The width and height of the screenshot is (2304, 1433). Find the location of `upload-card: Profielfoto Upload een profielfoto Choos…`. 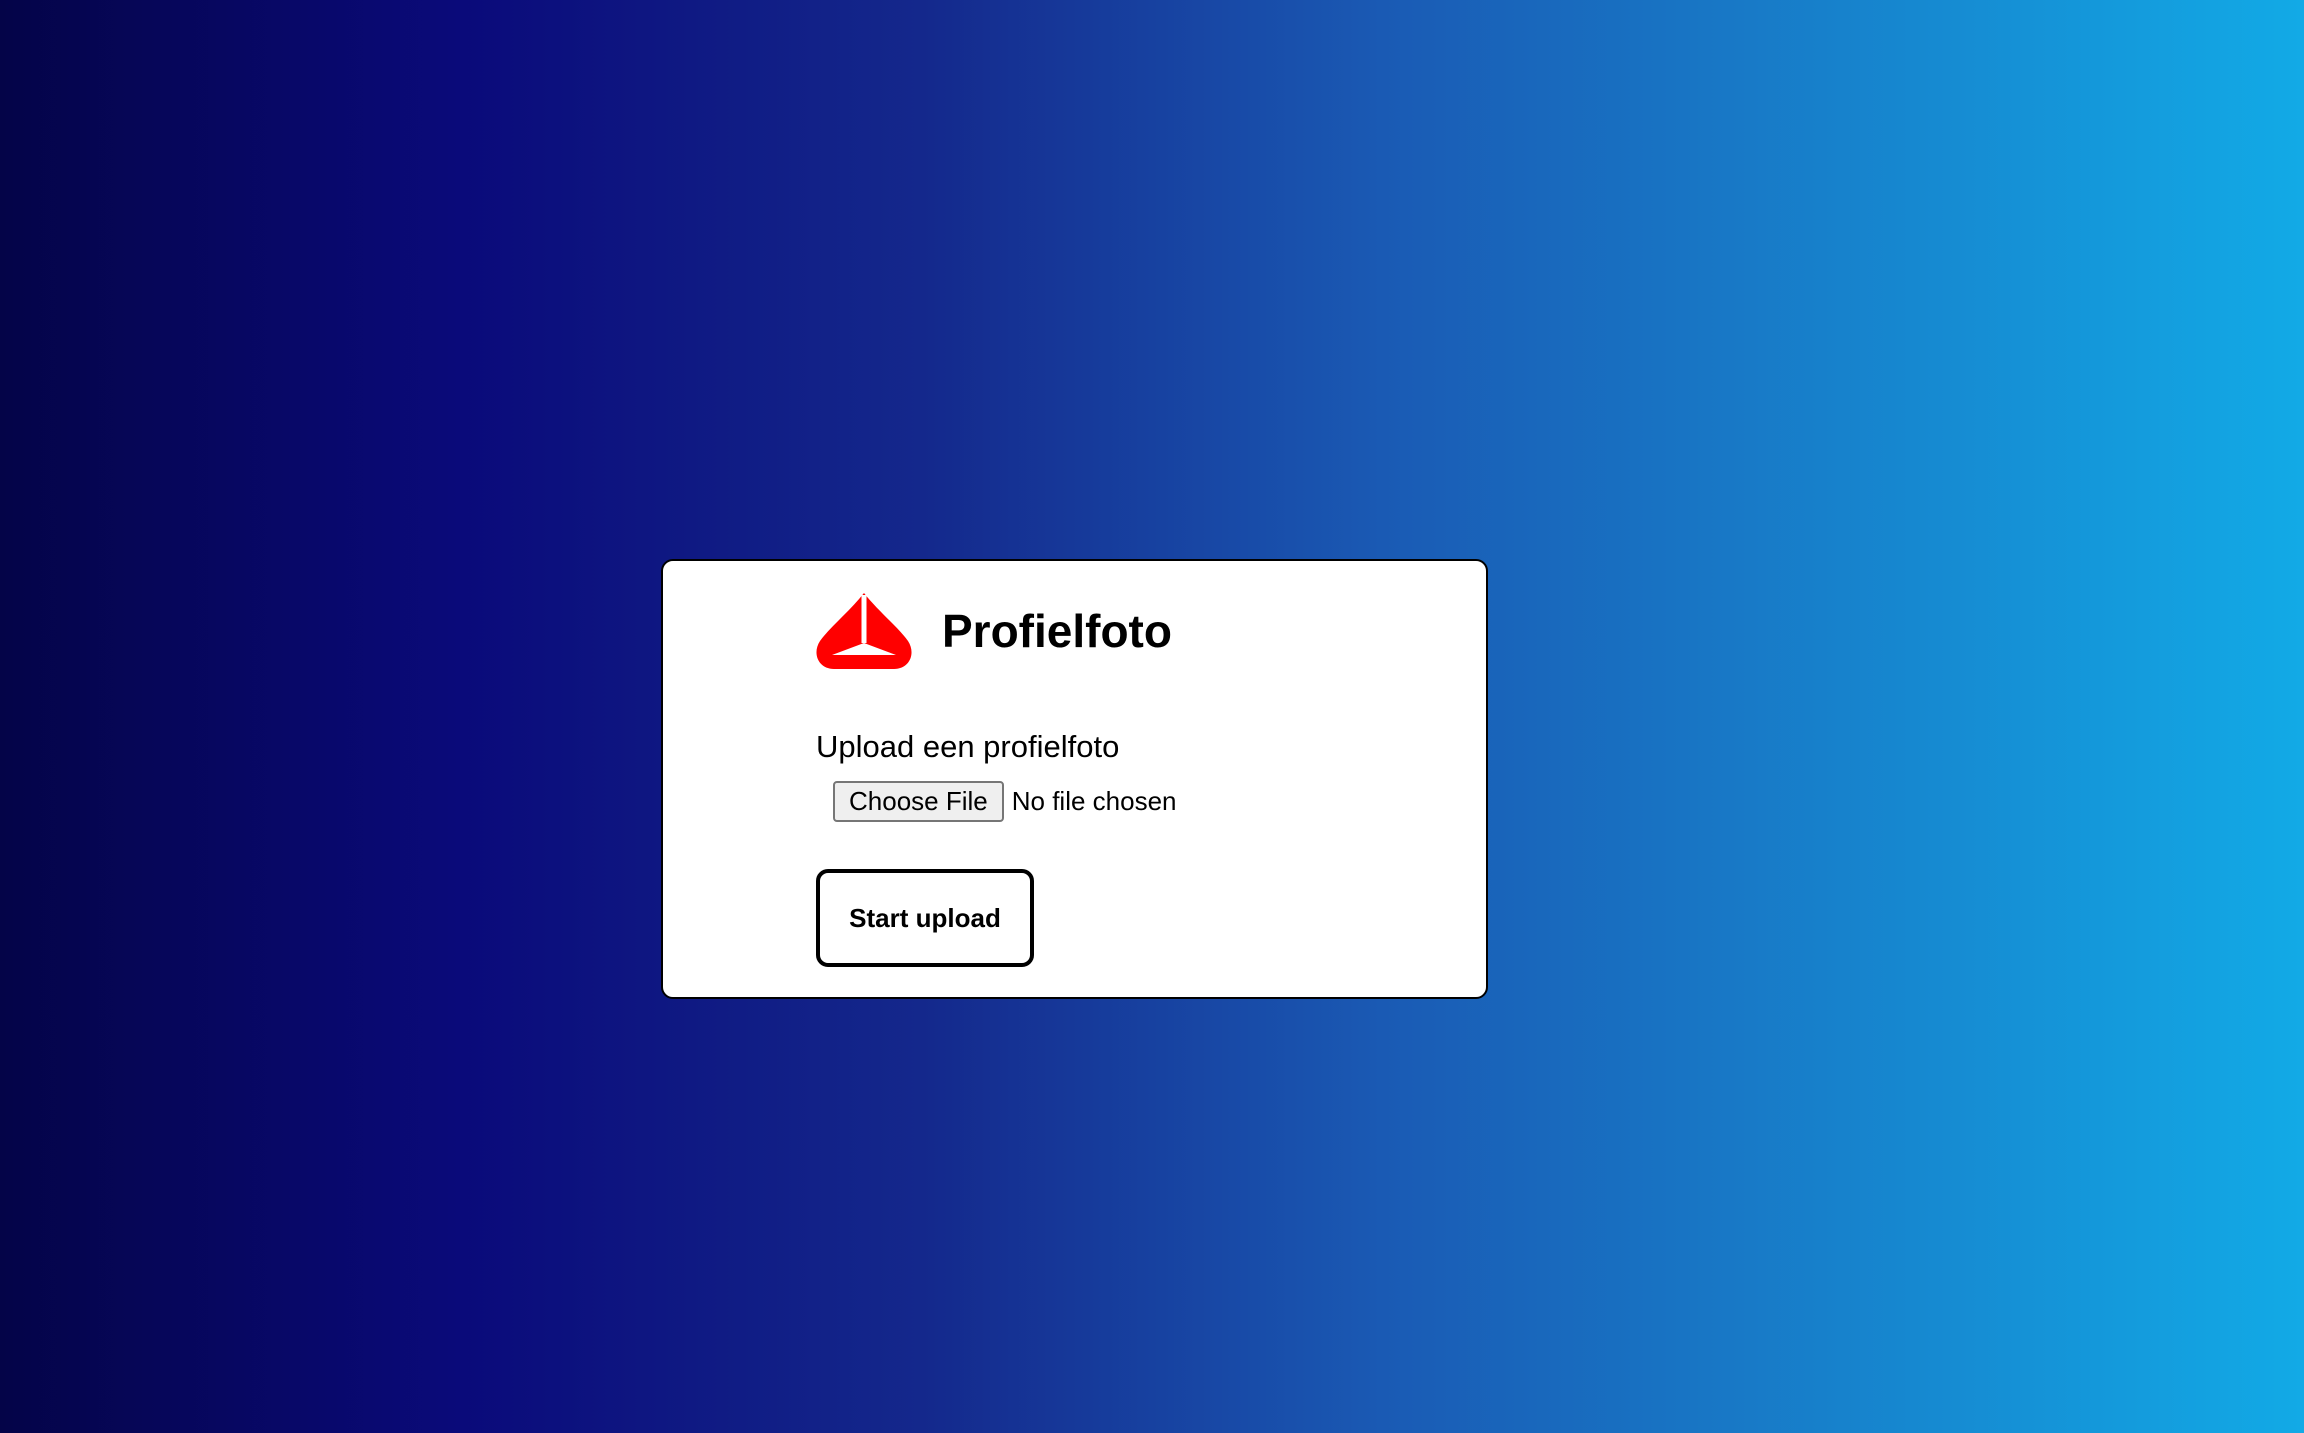

upload-card: Profielfoto Upload een profielfoto Choos… is located at coordinates (1074, 779).